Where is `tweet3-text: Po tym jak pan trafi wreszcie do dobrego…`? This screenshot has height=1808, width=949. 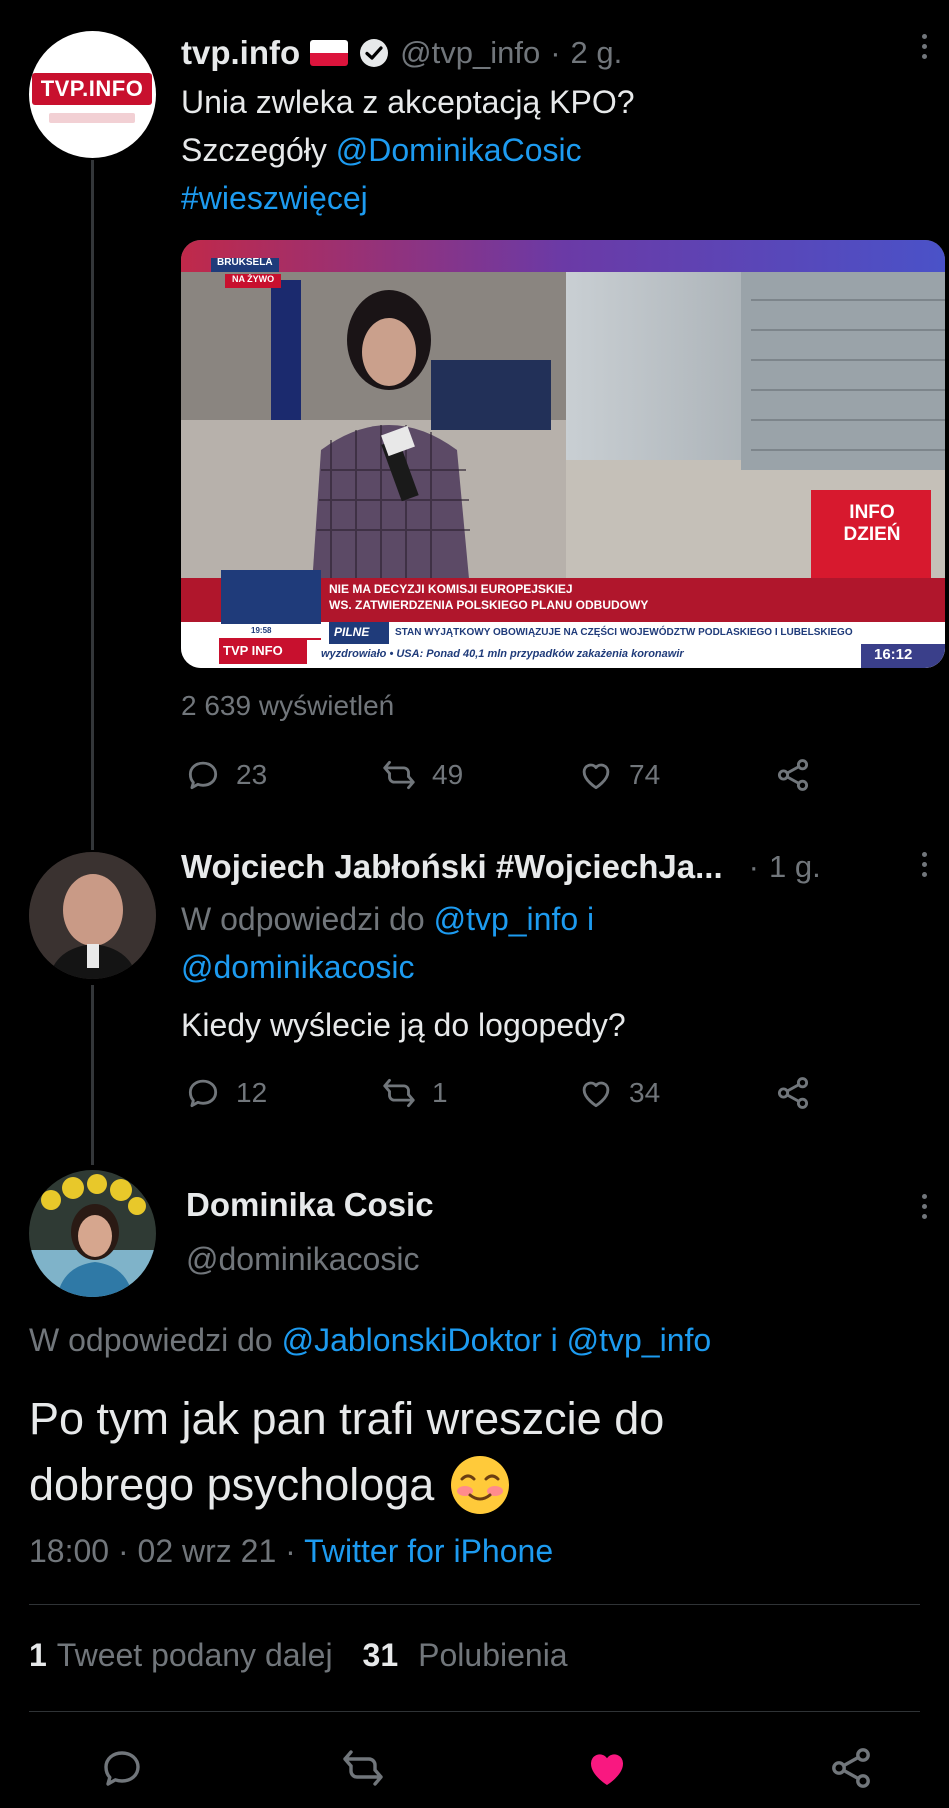 tweet3-text: Po tym jak pan trafi wreszcie do dobrego… is located at coordinates (346, 1452).